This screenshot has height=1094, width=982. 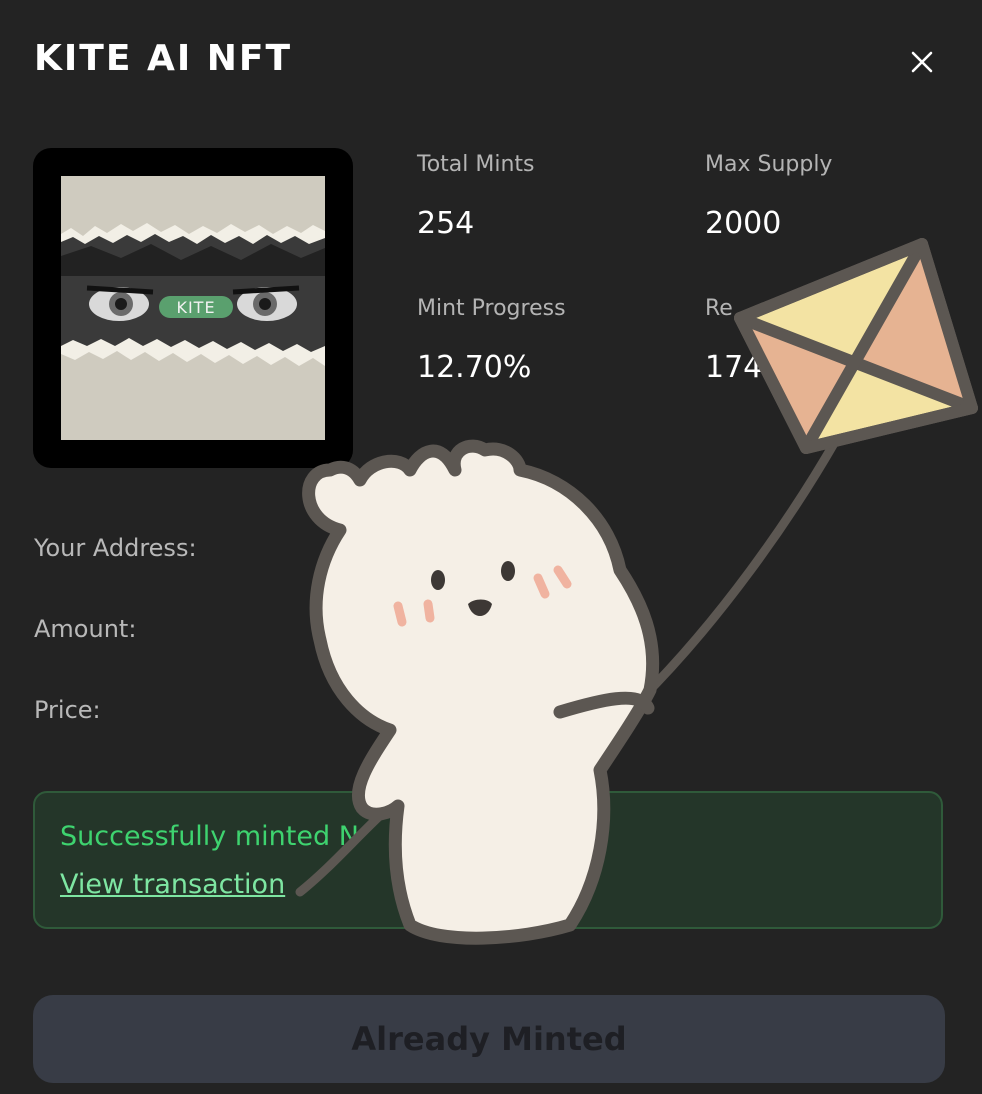 What do you see at coordinates (769, 164) in the screenshot?
I see `max-supply-label: Max Supply` at bounding box center [769, 164].